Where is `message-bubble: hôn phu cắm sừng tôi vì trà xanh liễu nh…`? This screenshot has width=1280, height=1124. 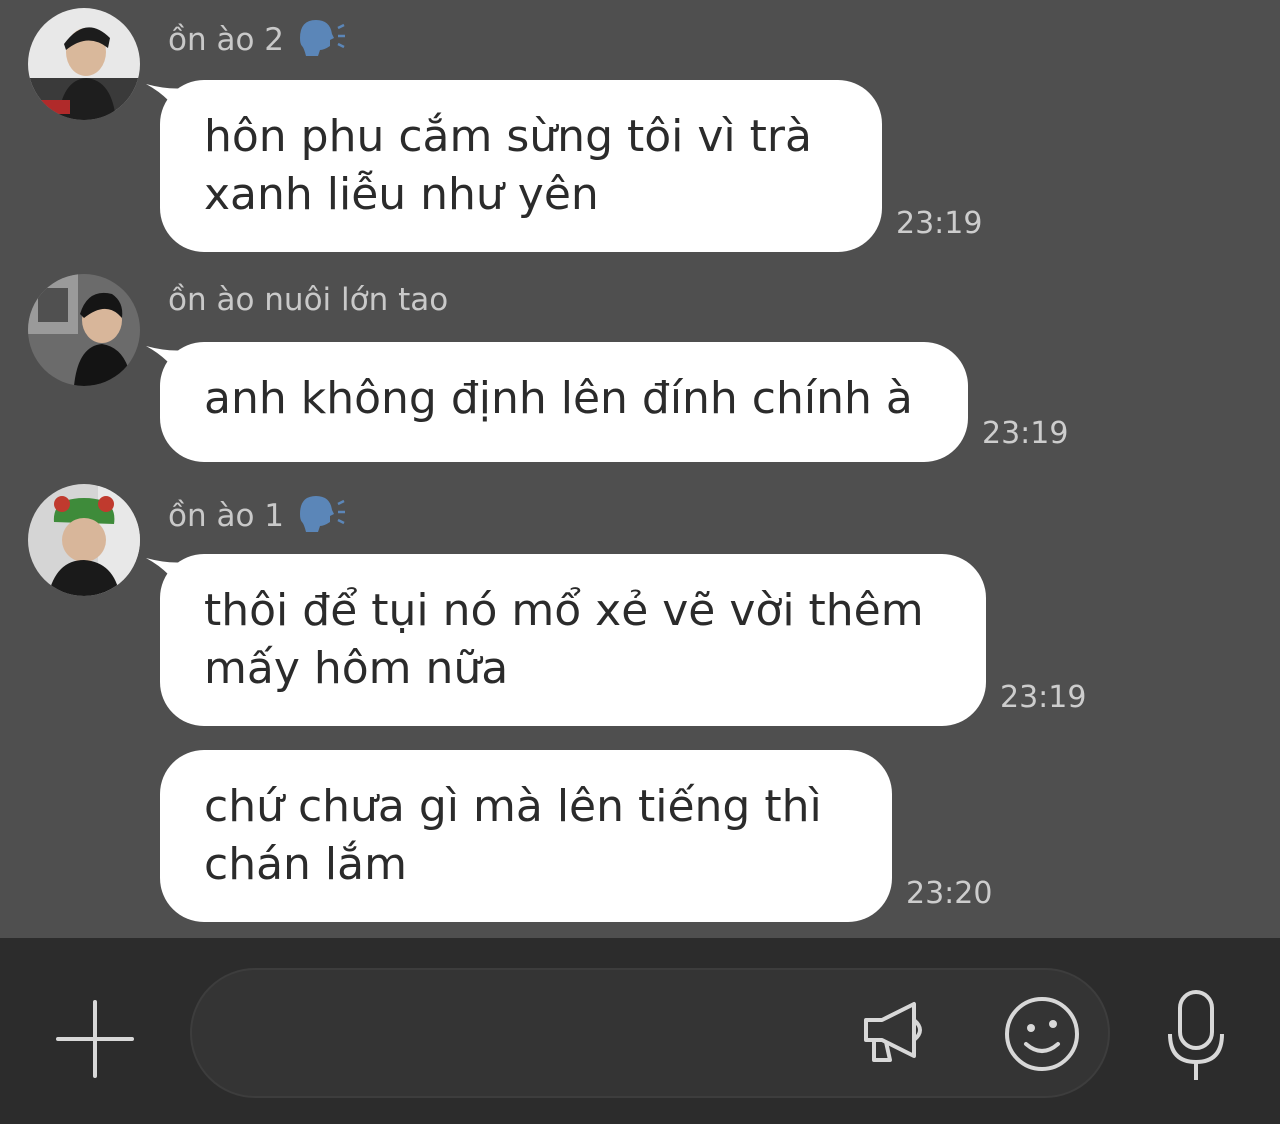
message-bubble: hôn phu cắm sừng tôi vì trà xanh liễu nh… is located at coordinates (521, 166).